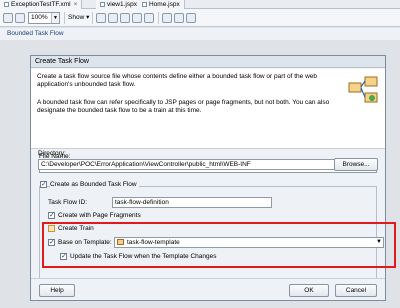 This screenshot has width=400, height=308. What do you see at coordinates (76, 4) in the screenshot?
I see `close-icon: ×` at bounding box center [76, 4].